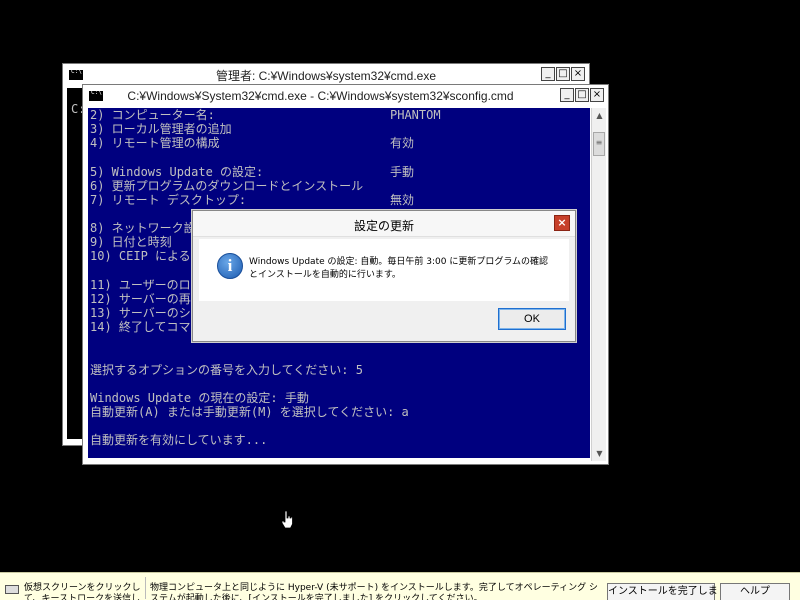  Describe the element at coordinates (152, 115) in the screenshot. I see `console-line-text: 2) コンピューター名:` at that location.